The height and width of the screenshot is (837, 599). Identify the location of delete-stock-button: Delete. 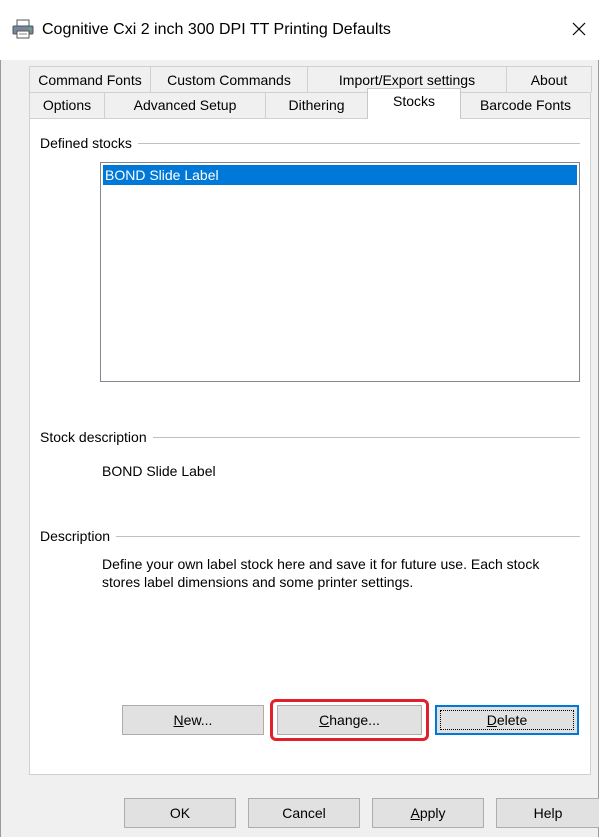
(507, 720).